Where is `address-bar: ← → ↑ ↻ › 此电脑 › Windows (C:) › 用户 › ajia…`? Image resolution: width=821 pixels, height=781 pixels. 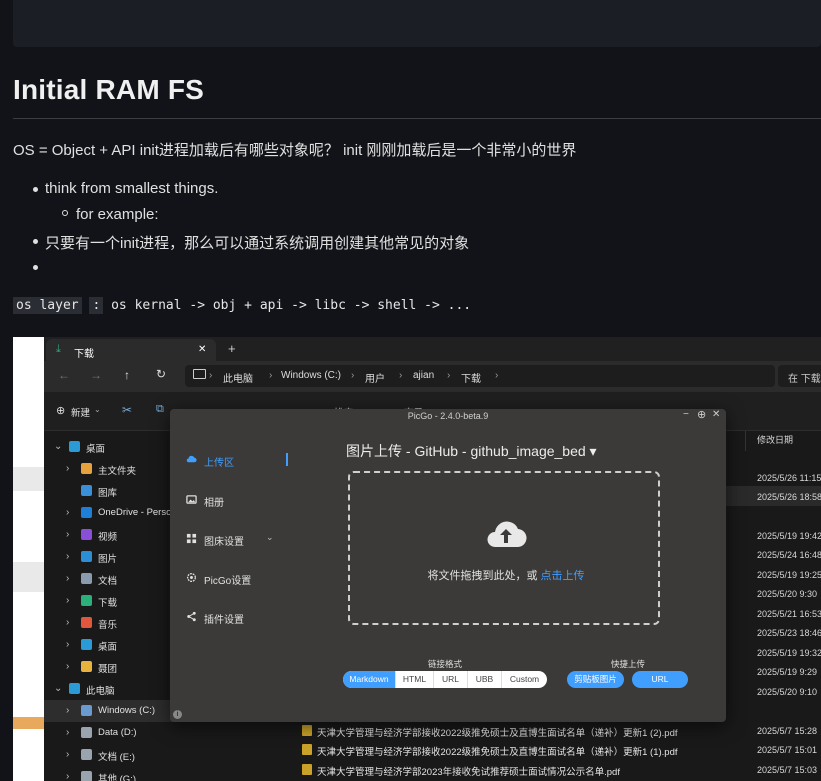 address-bar: ← → ↑ ↻ › 此电脑 › Windows (C:) › 用户 › ajia… is located at coordinates (432, 376).